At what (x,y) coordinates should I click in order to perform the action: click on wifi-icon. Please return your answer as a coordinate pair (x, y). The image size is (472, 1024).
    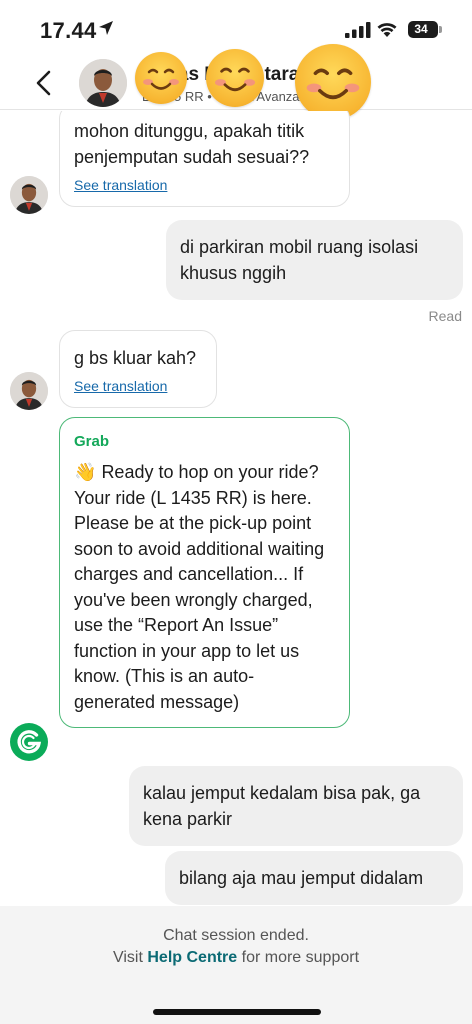
    Looking at the image, I should click on (387, 30).